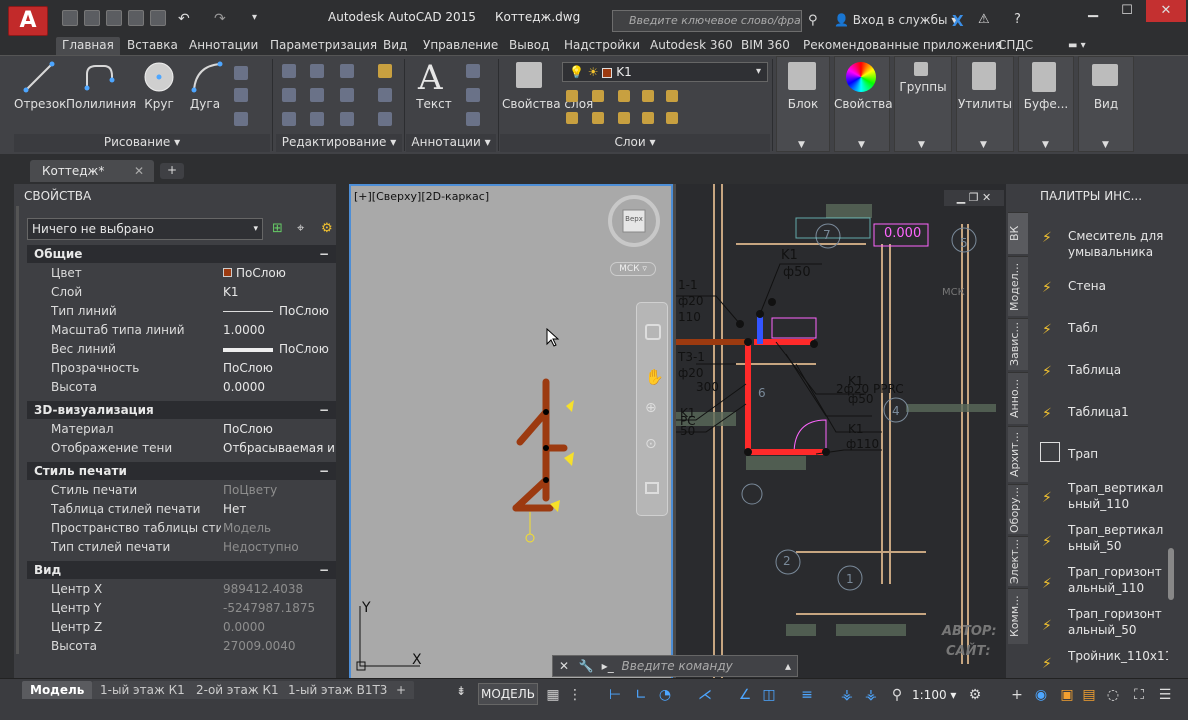 This screenshot has width=1188, height=720. I want to click on units-icon: ◉, so click(1041, 695).